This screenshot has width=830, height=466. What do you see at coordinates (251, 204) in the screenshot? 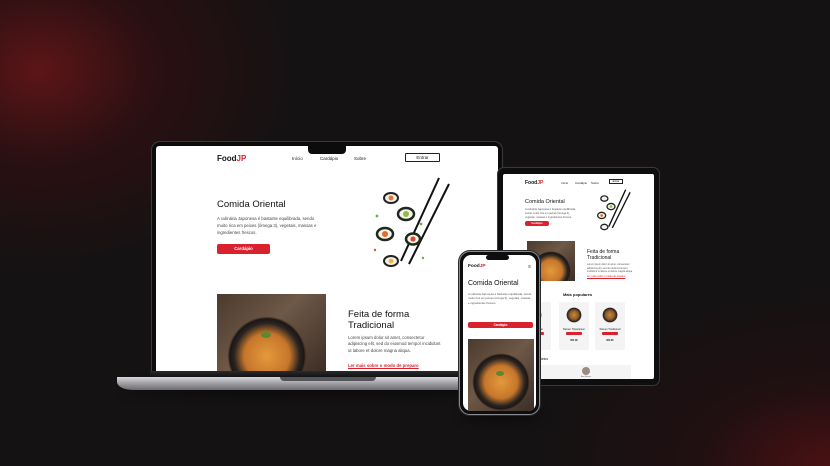
I see `hero-title: Comida Oriental` at bounding box center [251, 204].